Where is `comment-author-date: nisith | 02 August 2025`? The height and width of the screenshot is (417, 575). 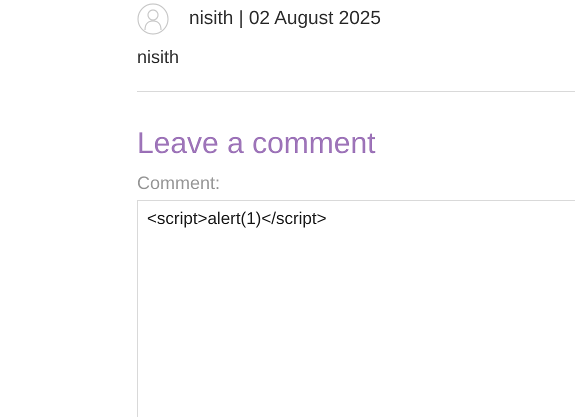 comment-author-date: nisith | 02 August 2025 is located at coordinates (285, 19).